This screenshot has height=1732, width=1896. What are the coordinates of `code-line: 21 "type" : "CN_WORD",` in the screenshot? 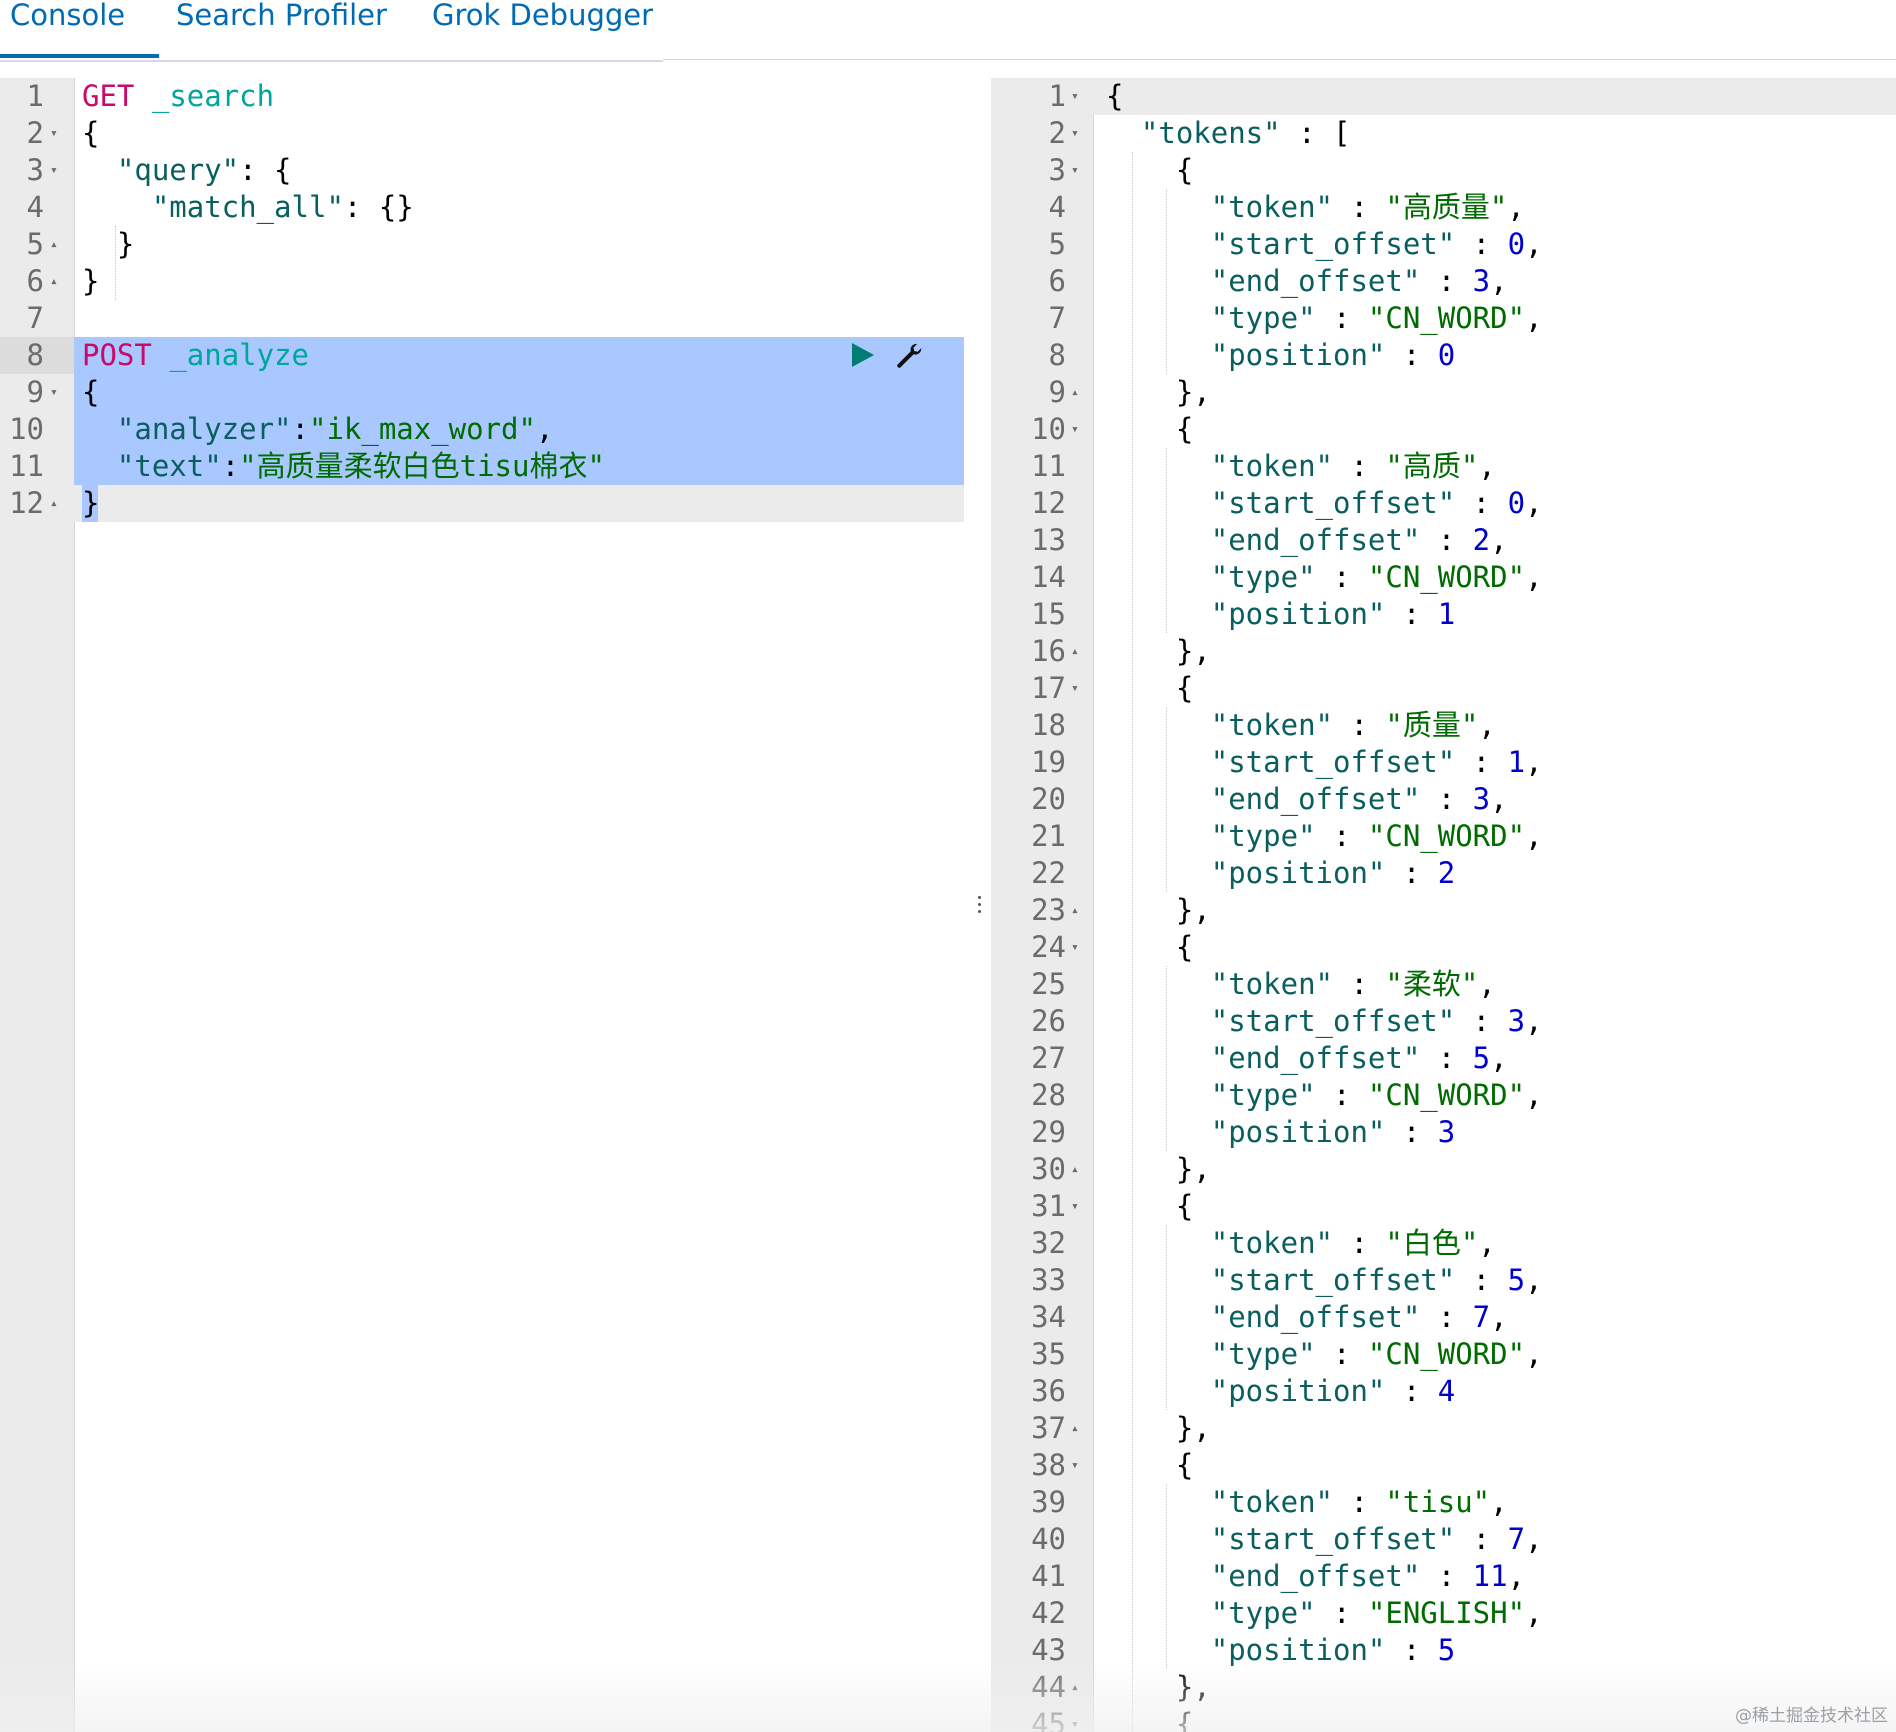 It's located at (1443, 836).